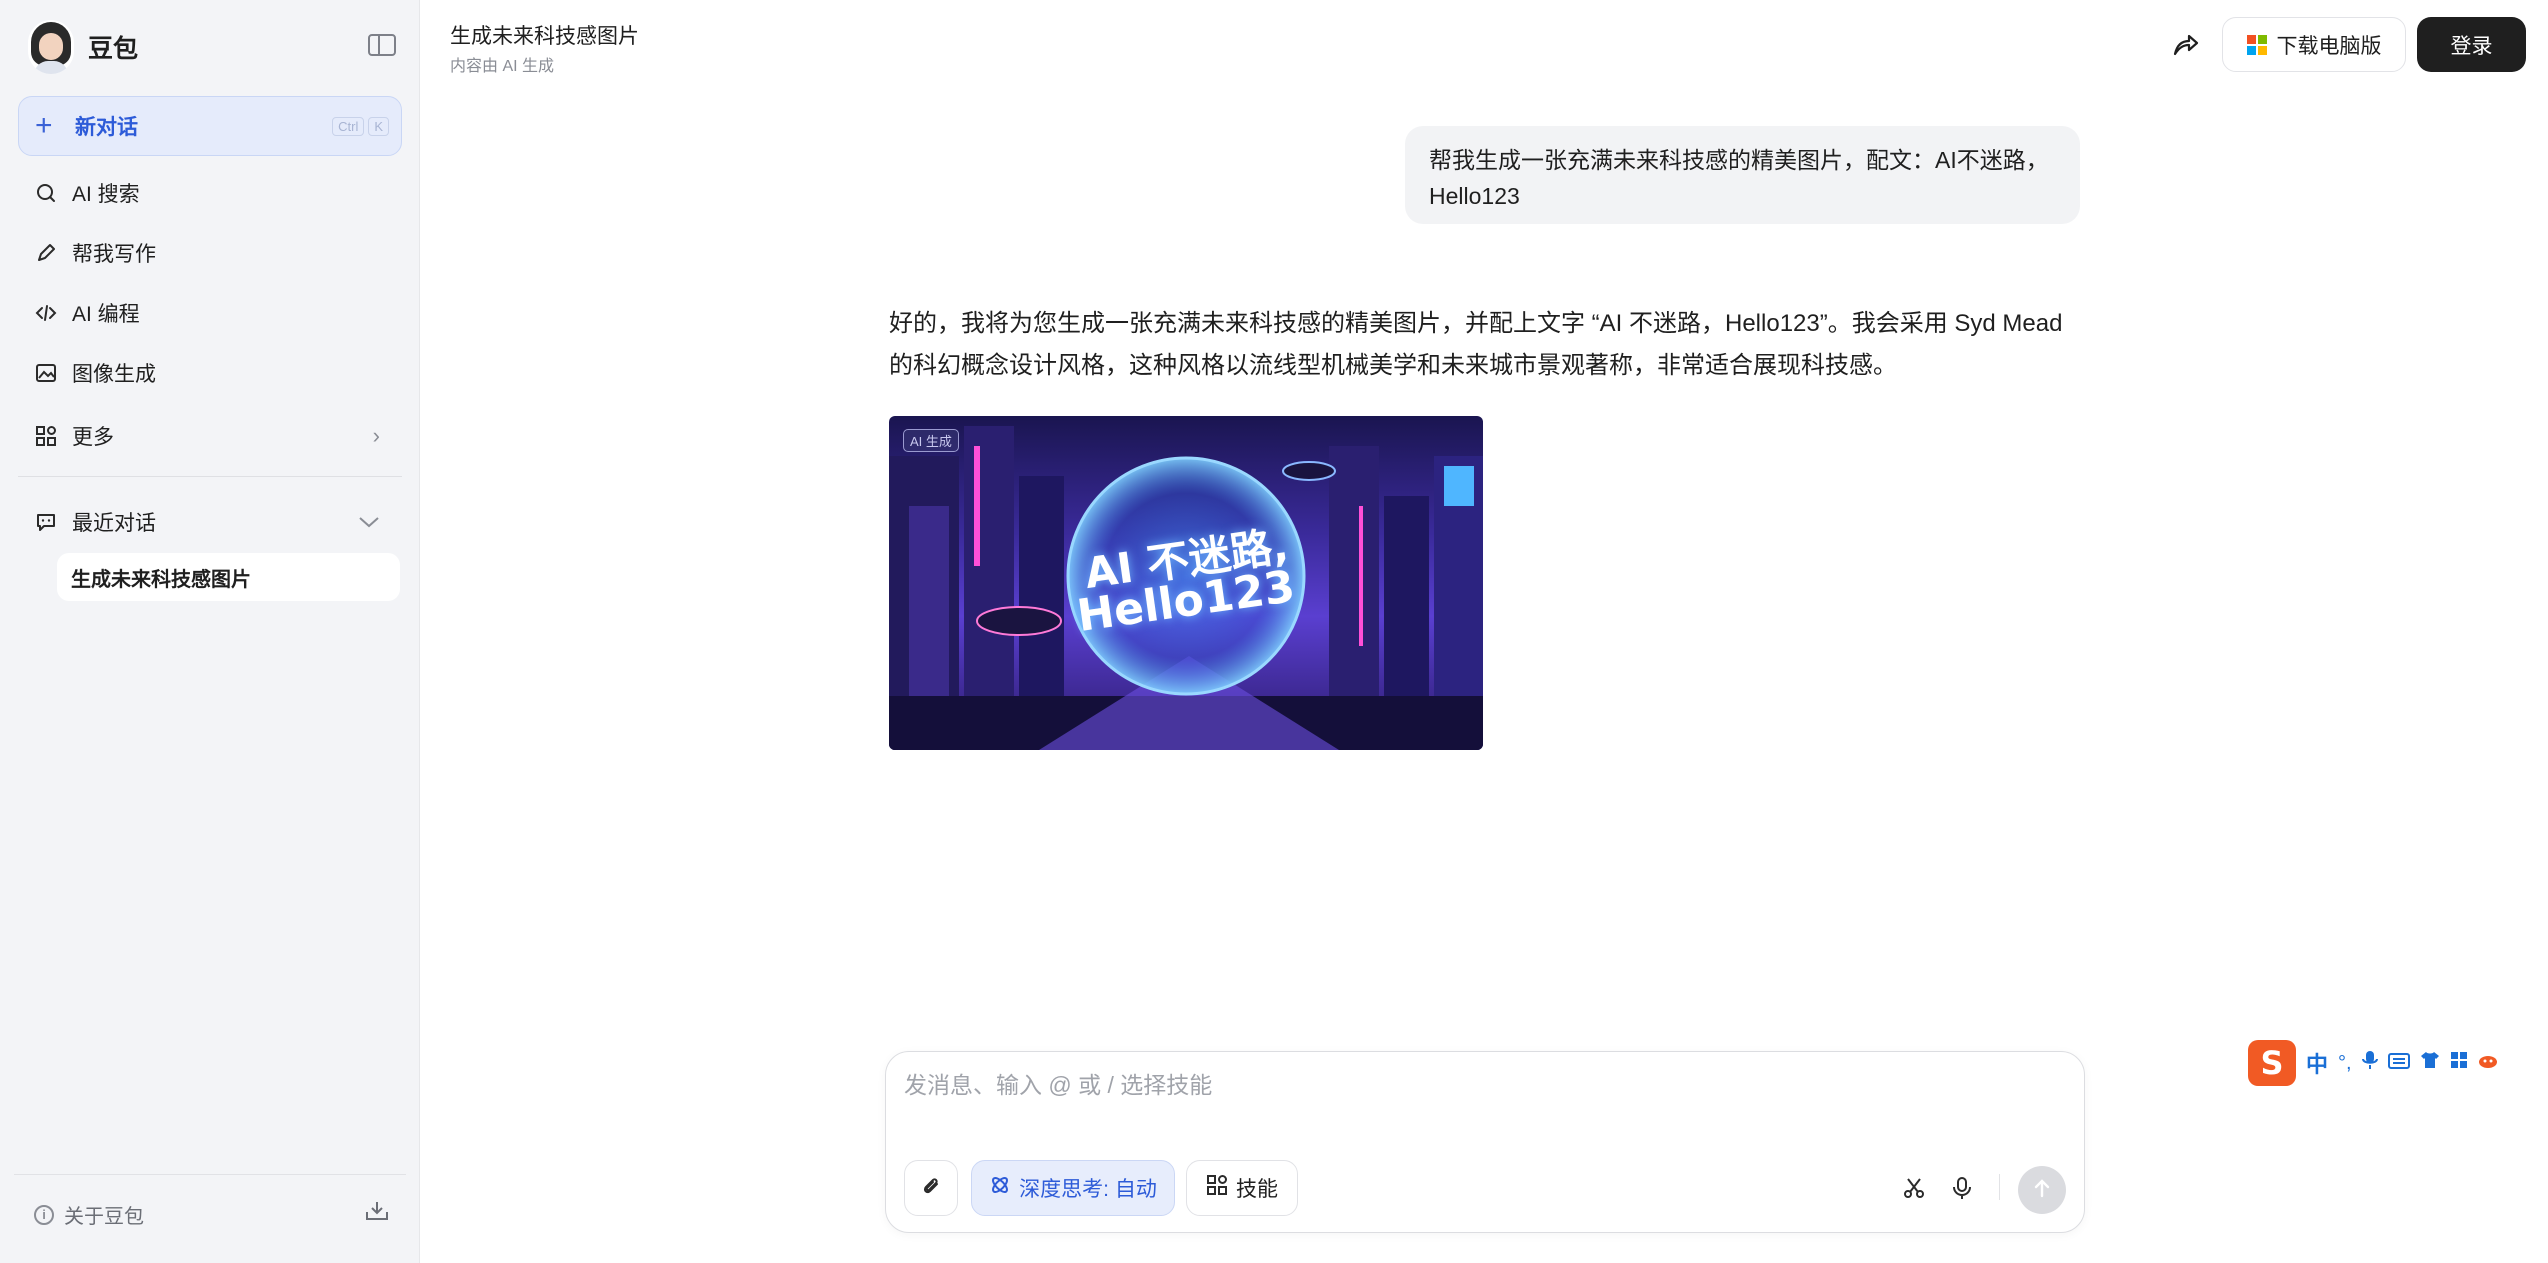  Describe the element at coordinates (2329, 46) in the screenshot. I see `download-desktop-label: 下载电脑版` at that location.